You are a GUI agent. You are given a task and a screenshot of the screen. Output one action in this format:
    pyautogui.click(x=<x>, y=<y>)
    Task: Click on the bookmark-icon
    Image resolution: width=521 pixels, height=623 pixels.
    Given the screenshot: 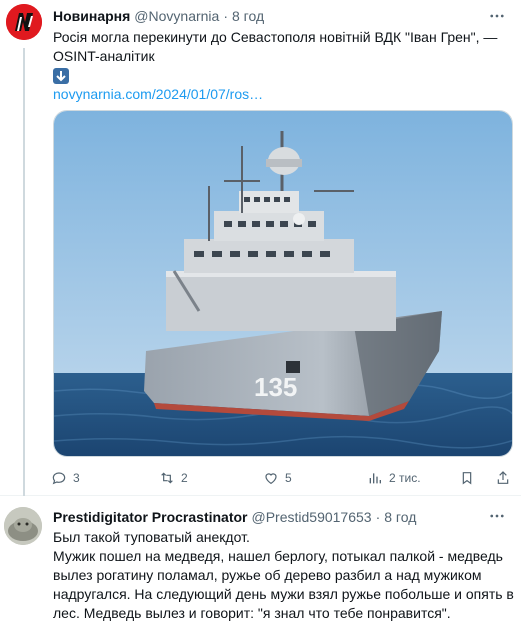 What is the action you would take?
    pyautogui.click(x=467, y=478)
    